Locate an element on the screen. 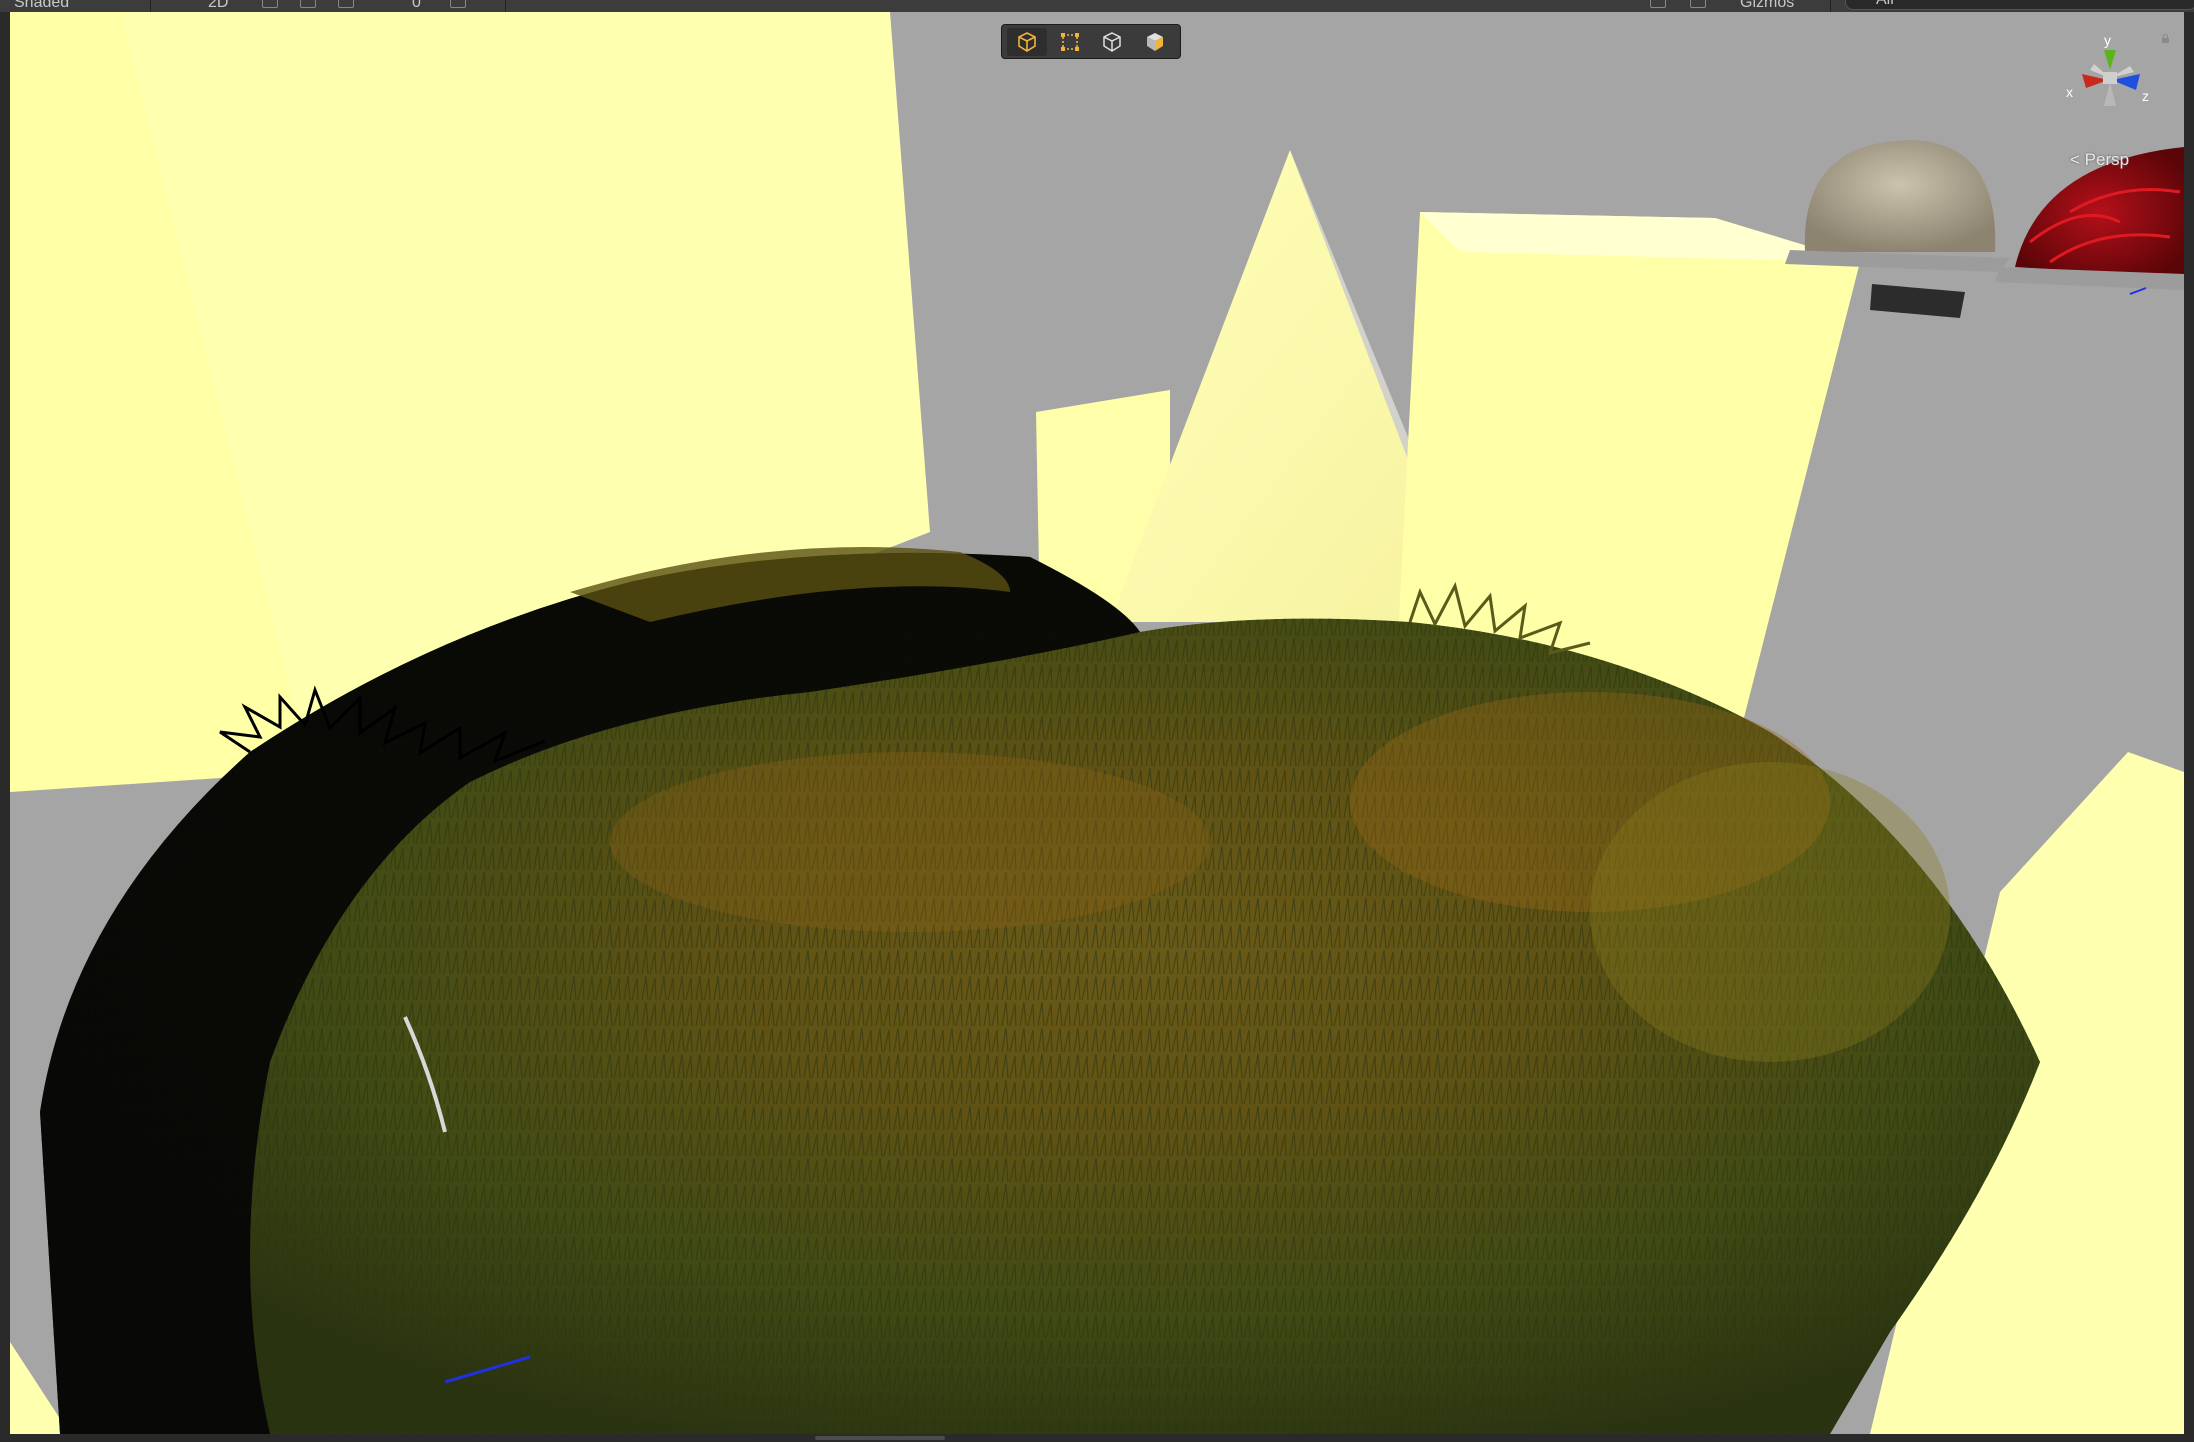  rect-transform-icon is located at coordinates (1069, 41).